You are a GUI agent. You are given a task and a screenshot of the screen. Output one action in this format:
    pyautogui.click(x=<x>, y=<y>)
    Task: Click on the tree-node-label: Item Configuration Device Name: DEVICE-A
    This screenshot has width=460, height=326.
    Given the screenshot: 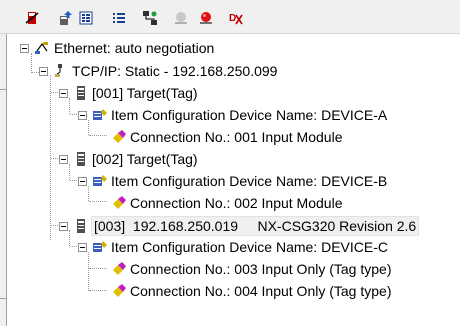 What is the action you would take?
    pyautogui.click(x=249, y=115)
    